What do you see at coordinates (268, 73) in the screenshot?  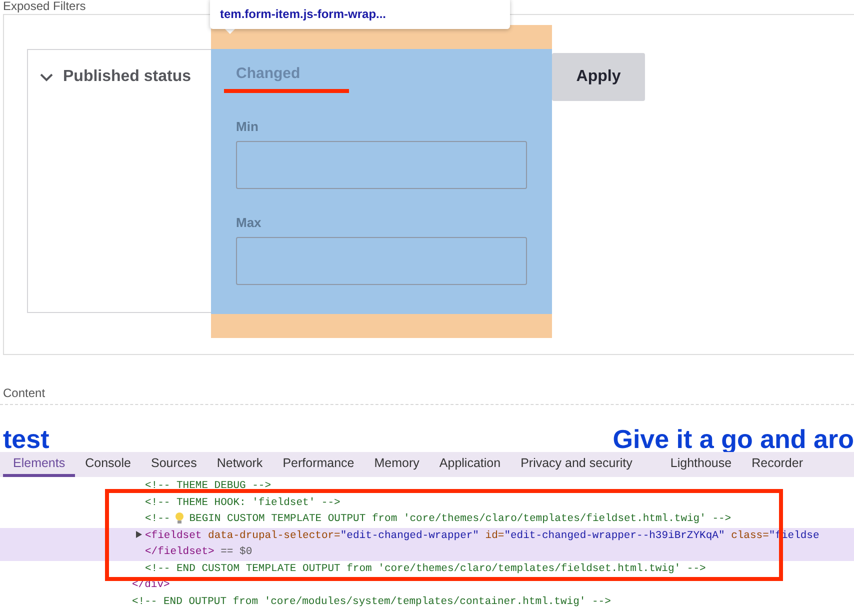 I see `fieldset-legend: Changed` at bounding box center [268, 73].